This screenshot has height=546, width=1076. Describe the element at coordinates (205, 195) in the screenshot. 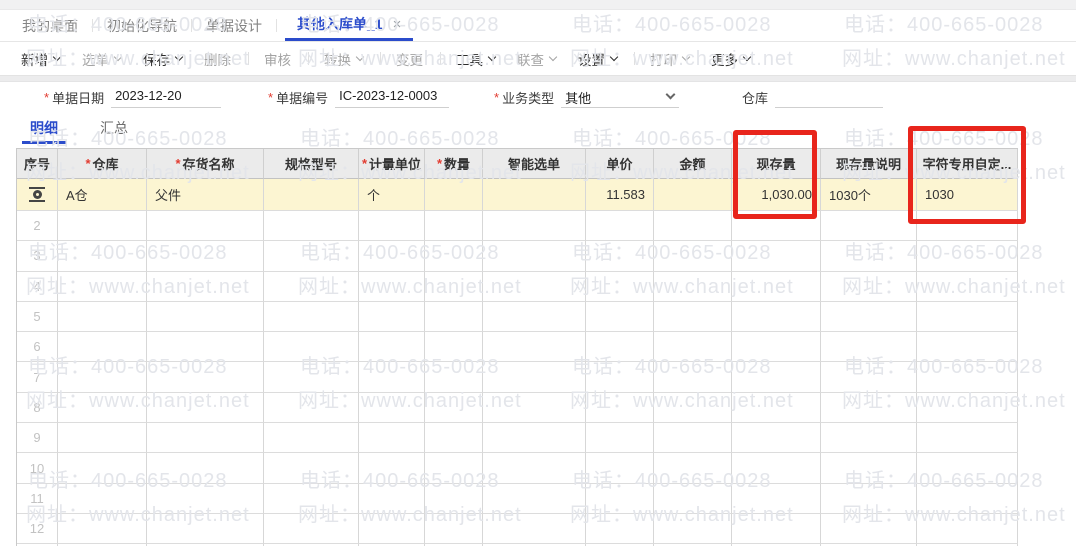

I see `row-cell-2: 父件` at that location.